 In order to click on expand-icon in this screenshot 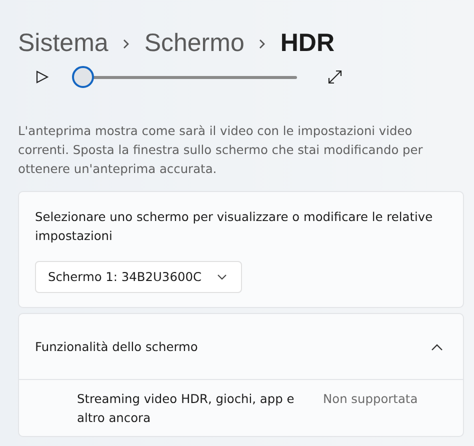, I will do `click(335, 77)`.